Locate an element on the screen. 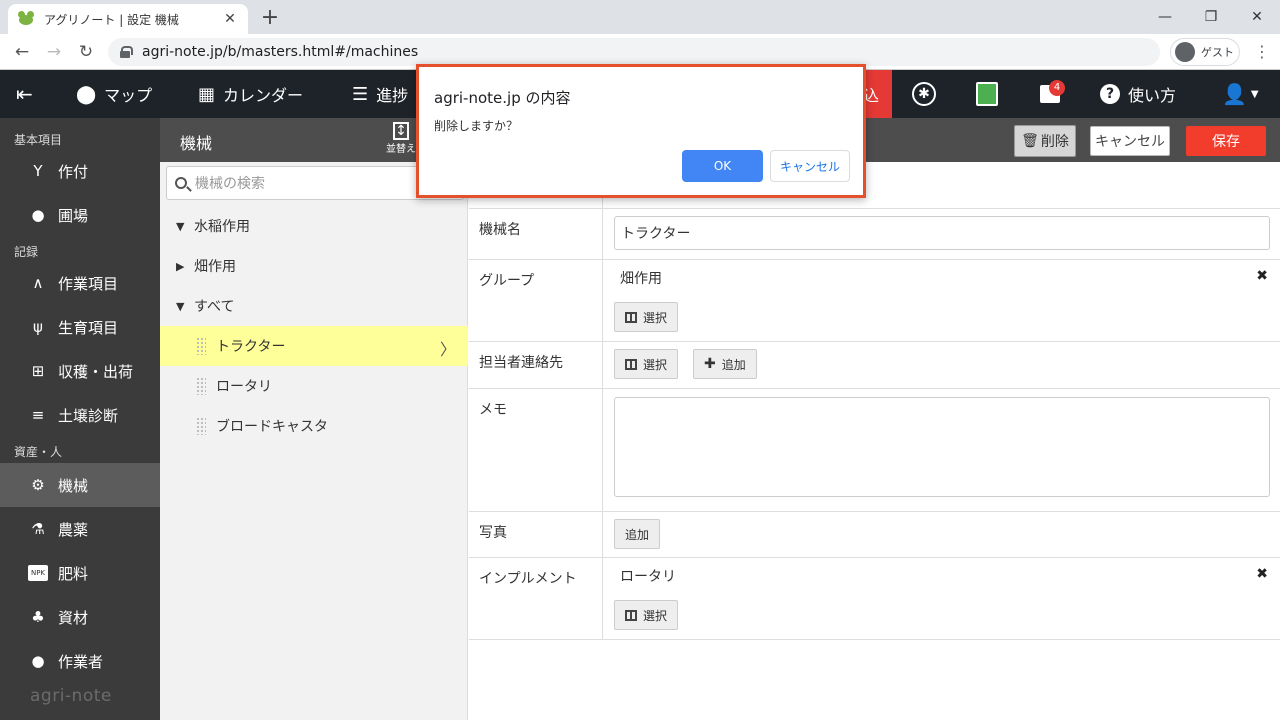 The height and width of the screenshot is (720, 1280). work-icon: ∧ is located at coordinates (38, 283).